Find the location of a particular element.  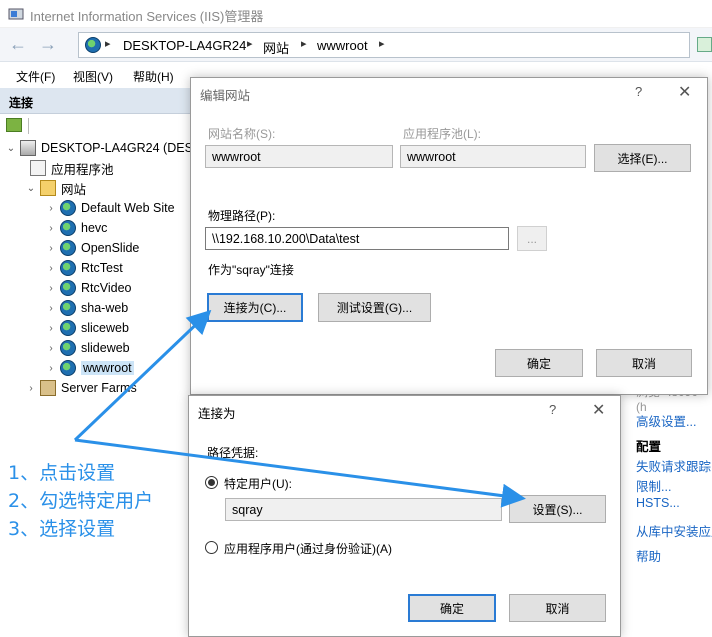

tree-item-server-farms: › Server Farms is located at coordinates (81, 388).